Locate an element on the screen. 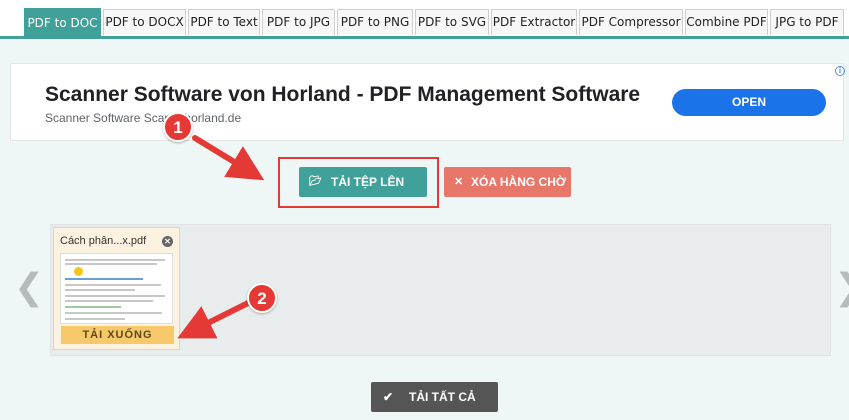  clear-queue-button: ✕ XÓA HÀNG CHỜ is located at coordinates (507, 182).